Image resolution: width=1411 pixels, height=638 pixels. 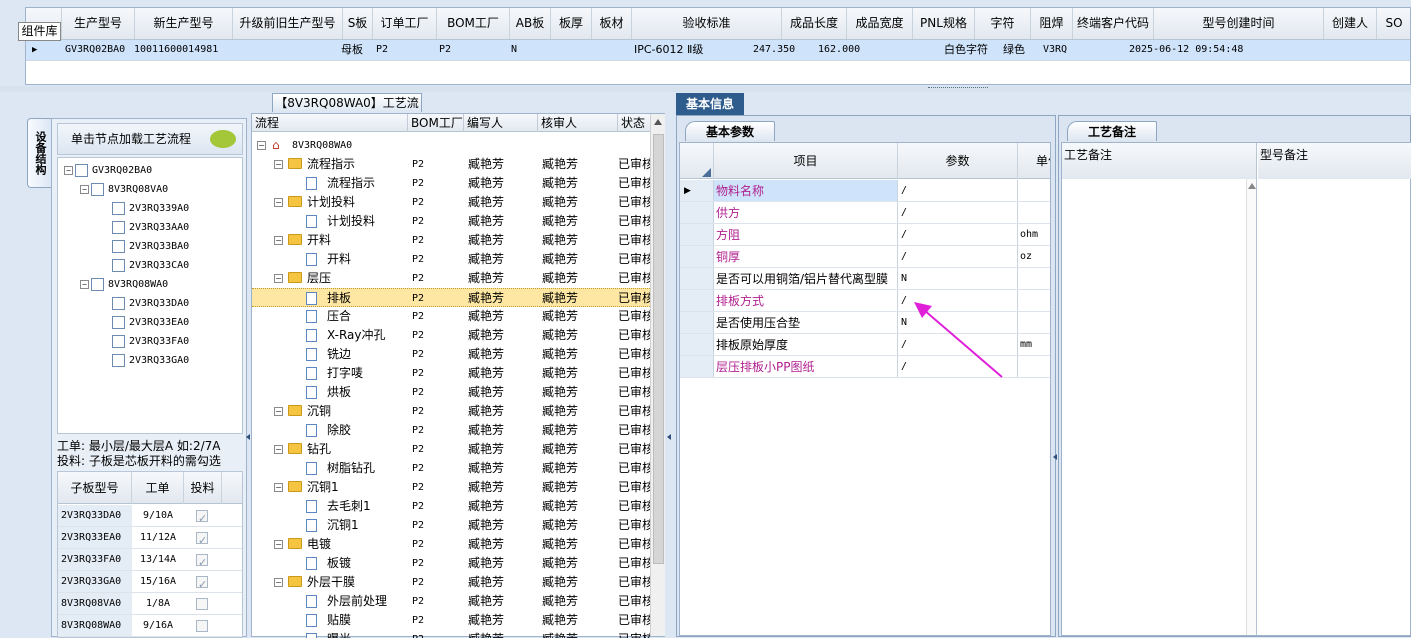 I want to click on workflow-step: − 计划投料 P2 臧艳芳 臧艳芳 已审核, so click(x=451, y=202).